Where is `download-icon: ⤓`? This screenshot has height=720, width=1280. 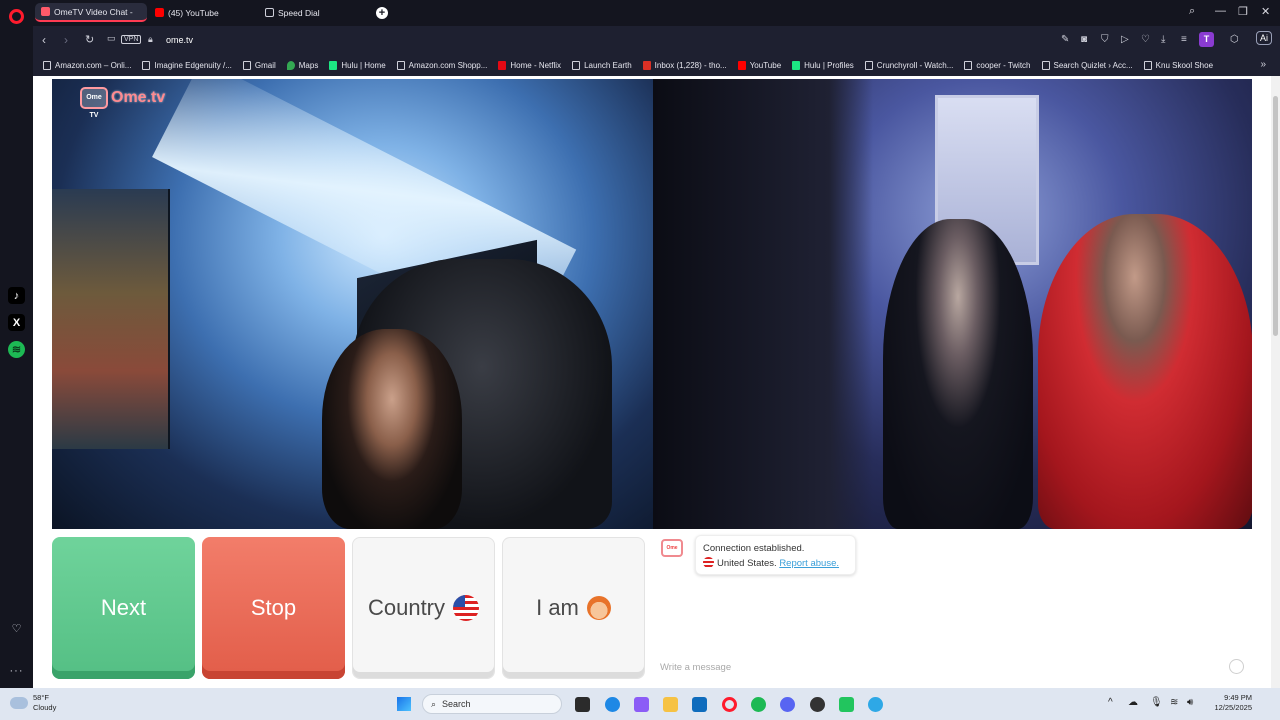
download-icon: ⤓ is located at coordinates (1163, 39).